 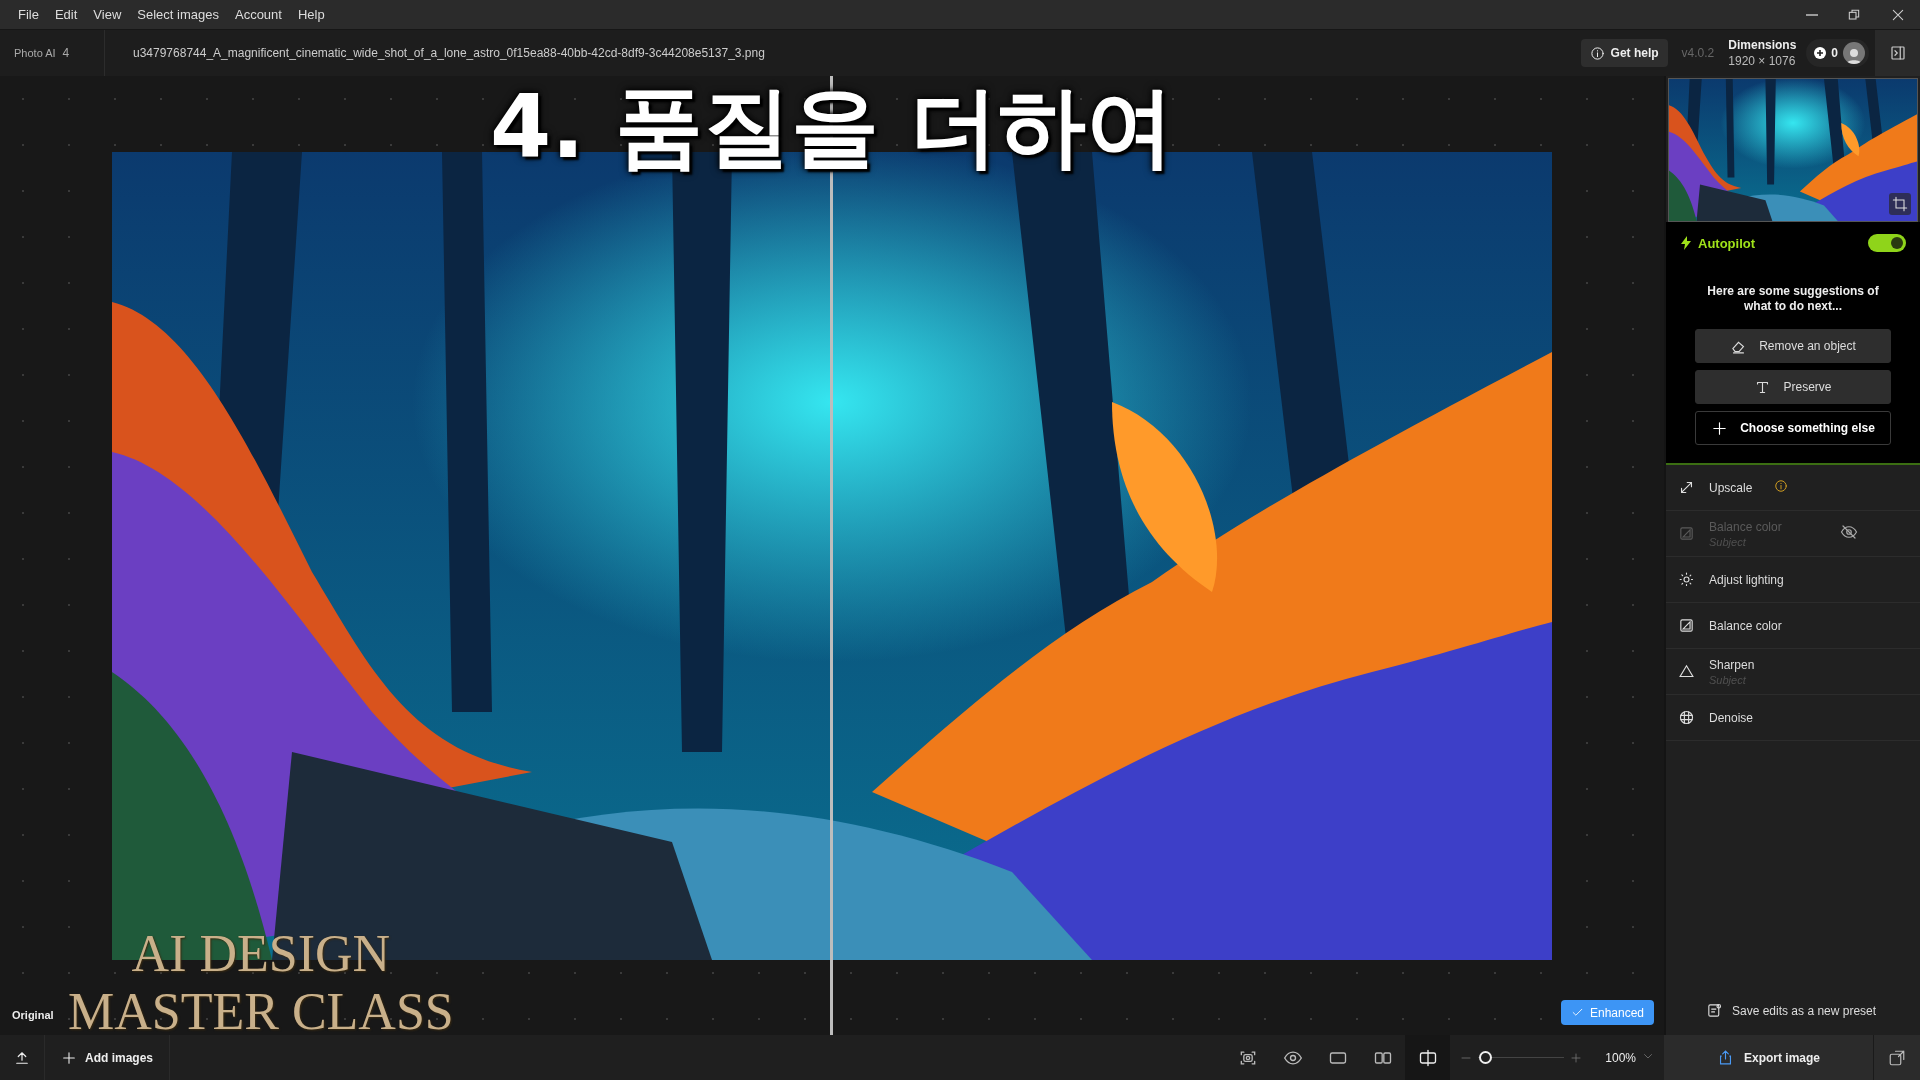 I want to click on menu-item: Help, so click(x=311, y=14).